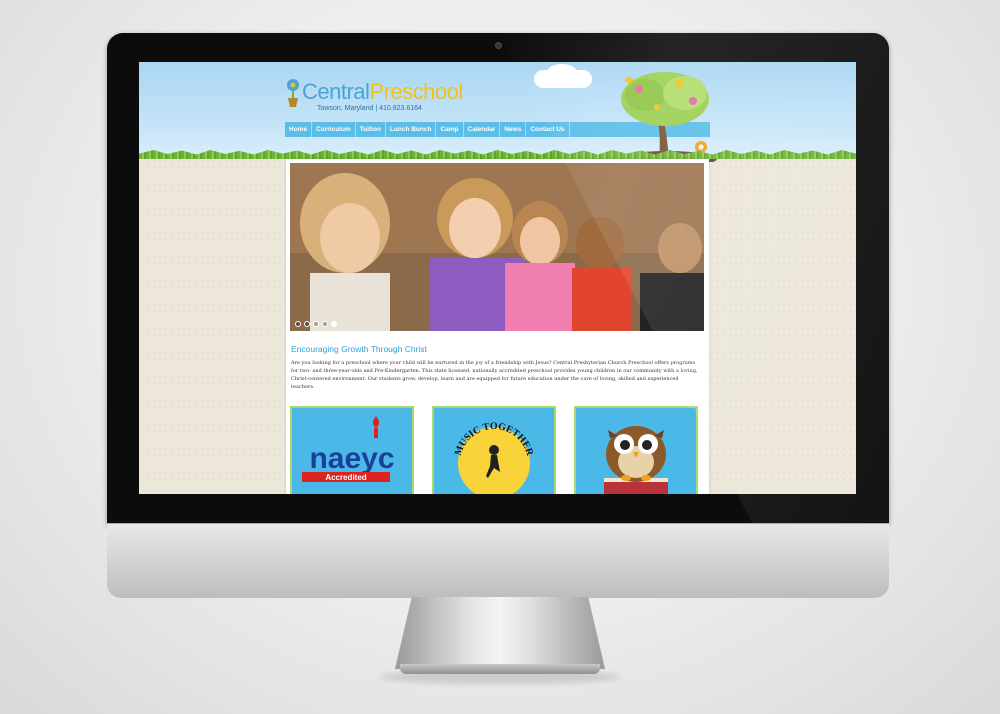  What do you see at coordinates (293, 93) in the screenshot?
I see `flower-pot-icon` at bounding box center [293, 93].